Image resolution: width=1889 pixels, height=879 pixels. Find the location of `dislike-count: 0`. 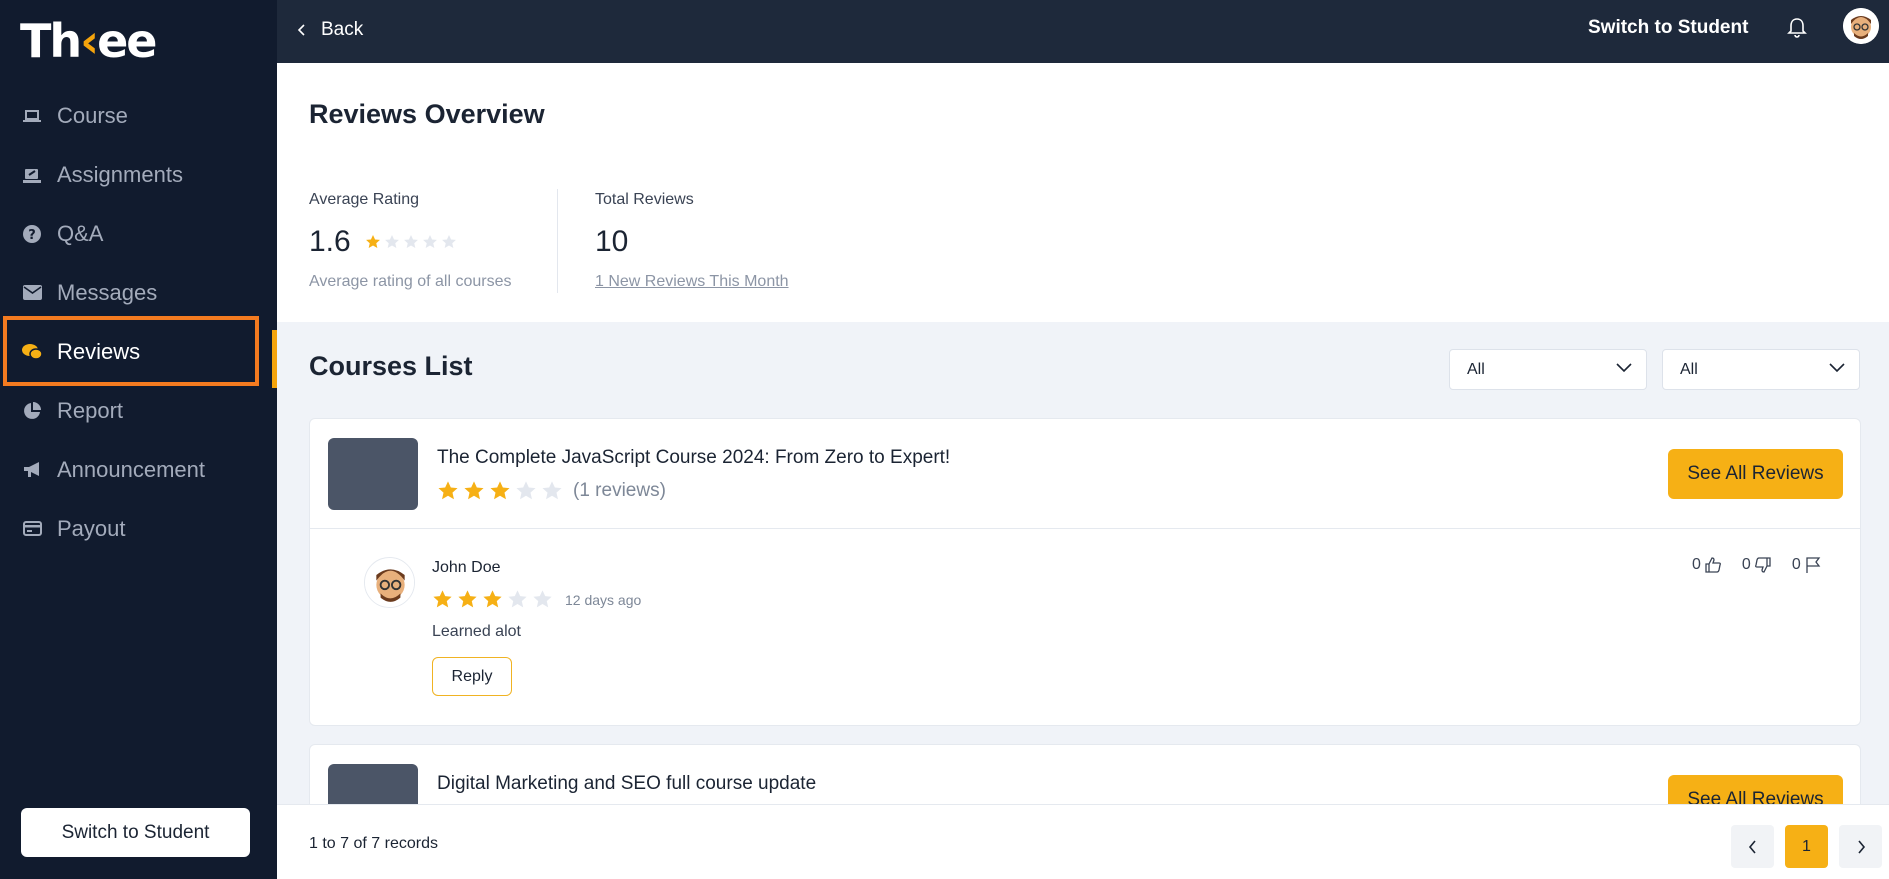

dislike-count: 0 is located at coordinates (1746, 564).